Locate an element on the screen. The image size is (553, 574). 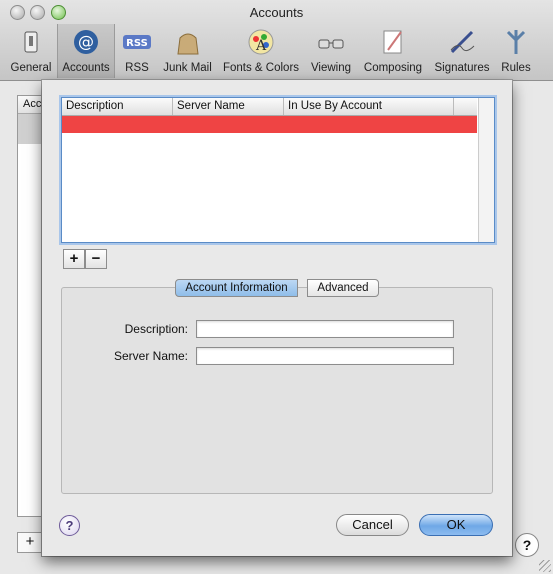
description-field is located at coordinates (325, 329).